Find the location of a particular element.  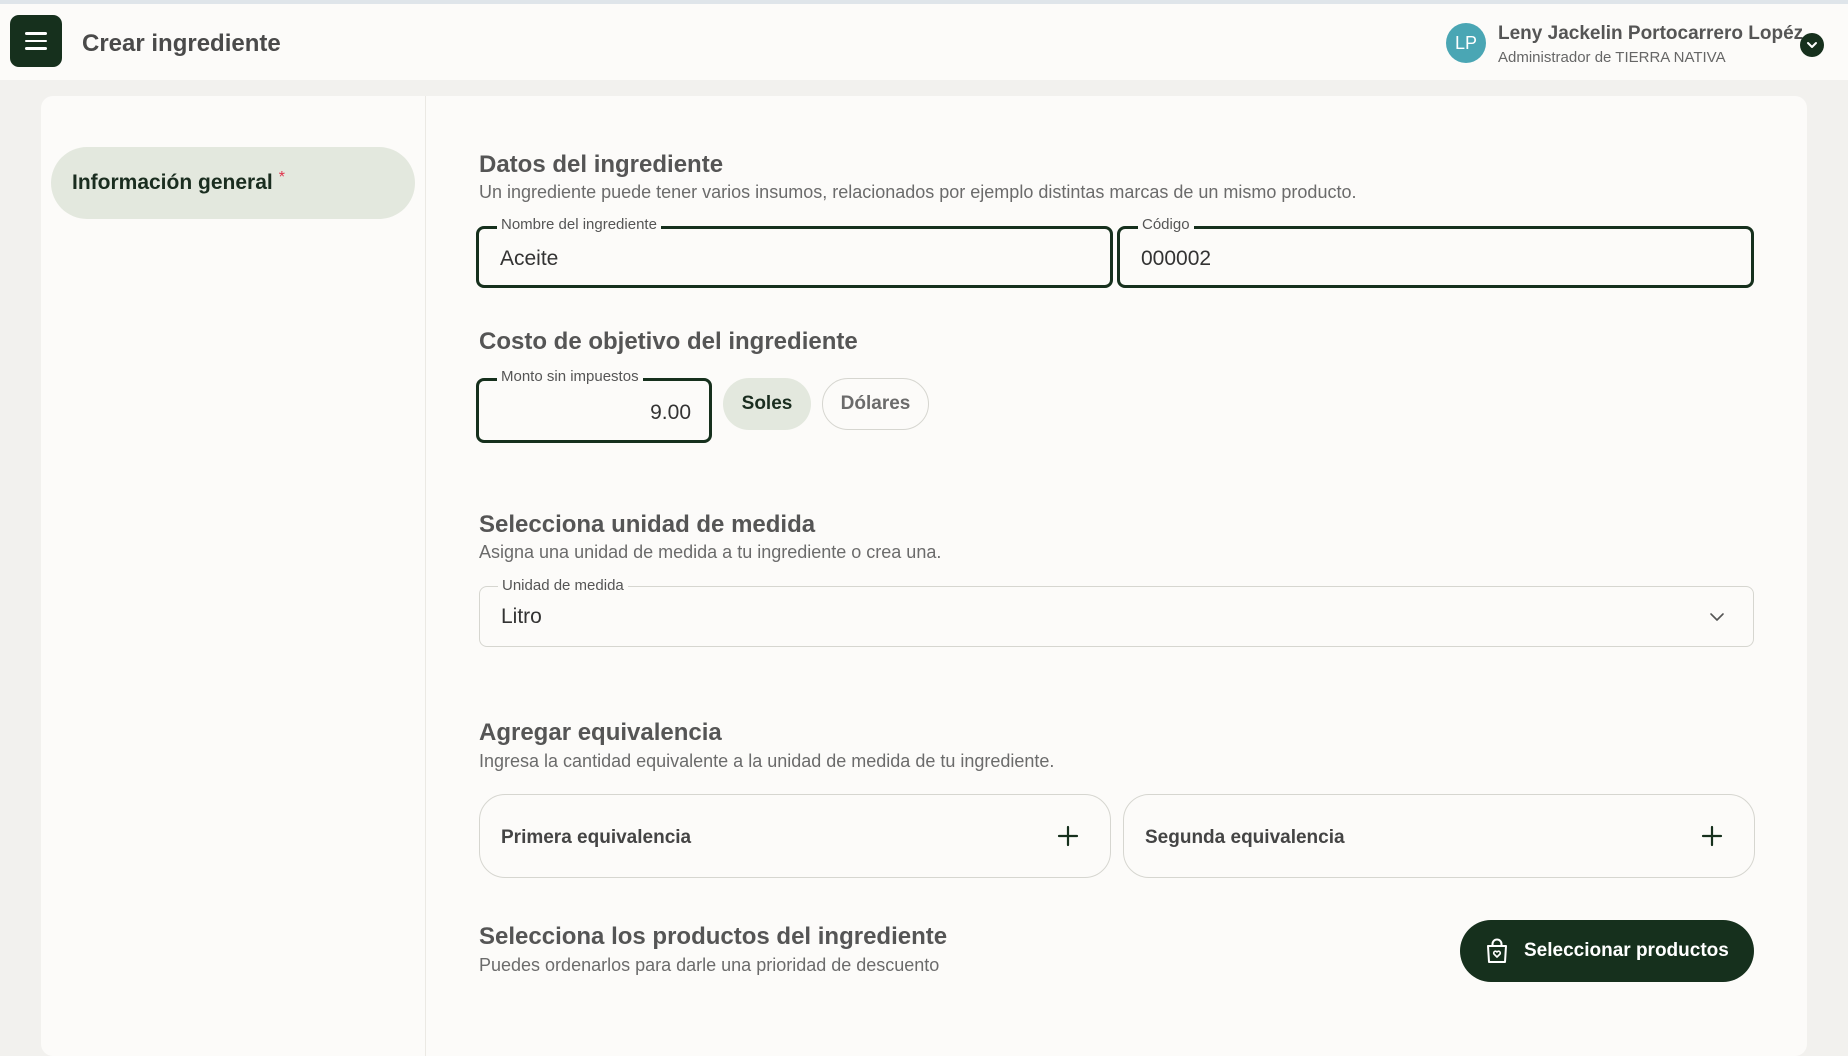

select-products-button: Seleccionar productos is located at coordinates (1607, 951).